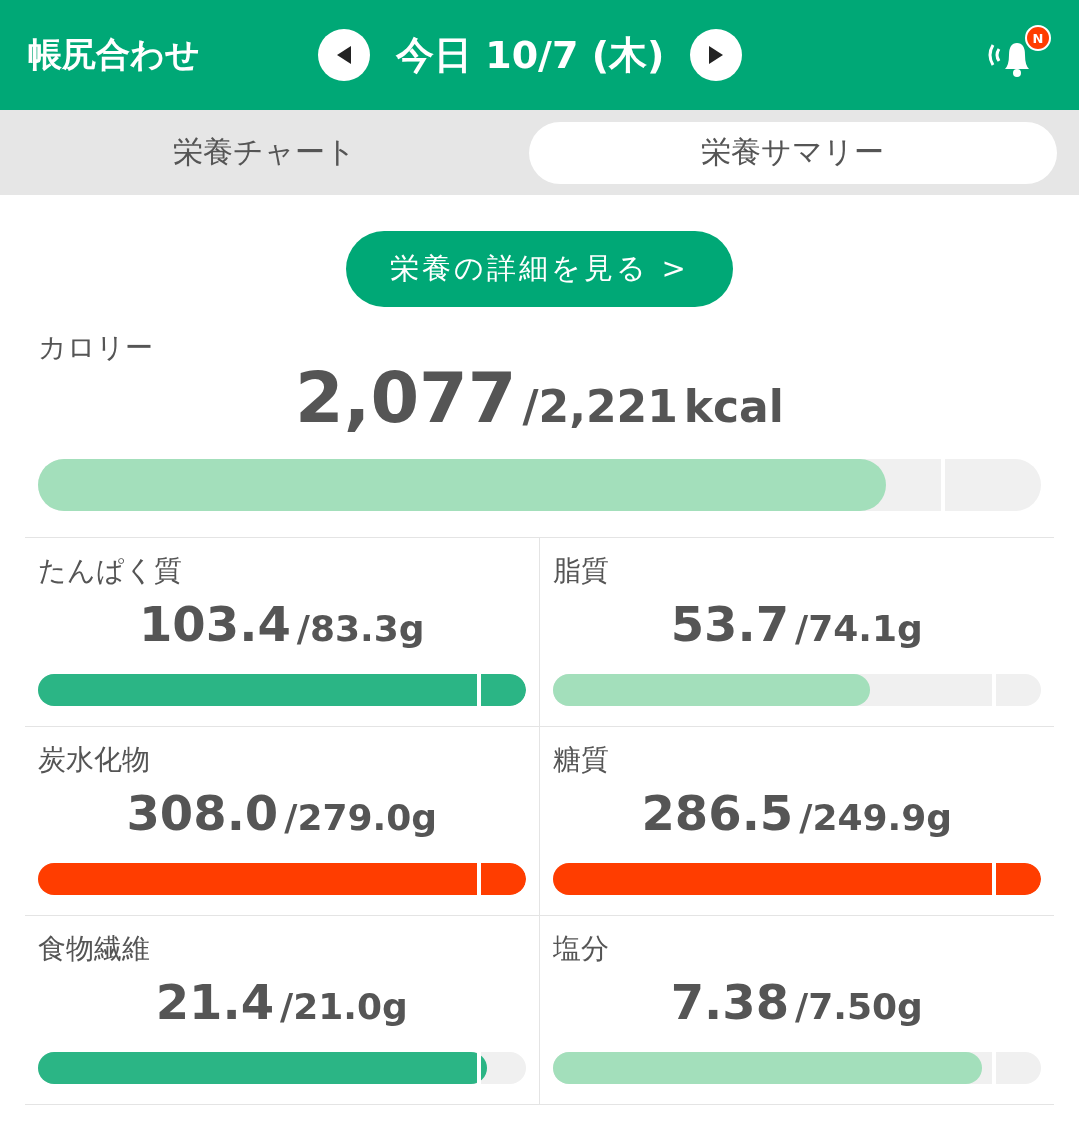 Image resolution: width=1079 pixels, height=1139 pixels. What do you see at coordinates (581, 949) in the screenshot?
I see `nutrient-label: 塩分` at bounding box center [581, 949].